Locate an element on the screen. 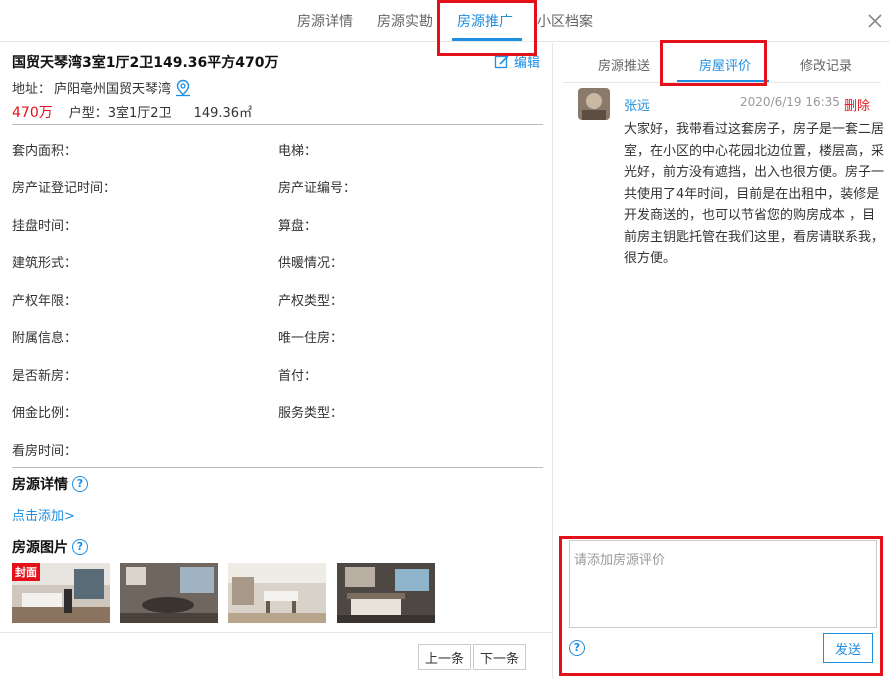  user-avatar-image is located at coordinates (594, 104).